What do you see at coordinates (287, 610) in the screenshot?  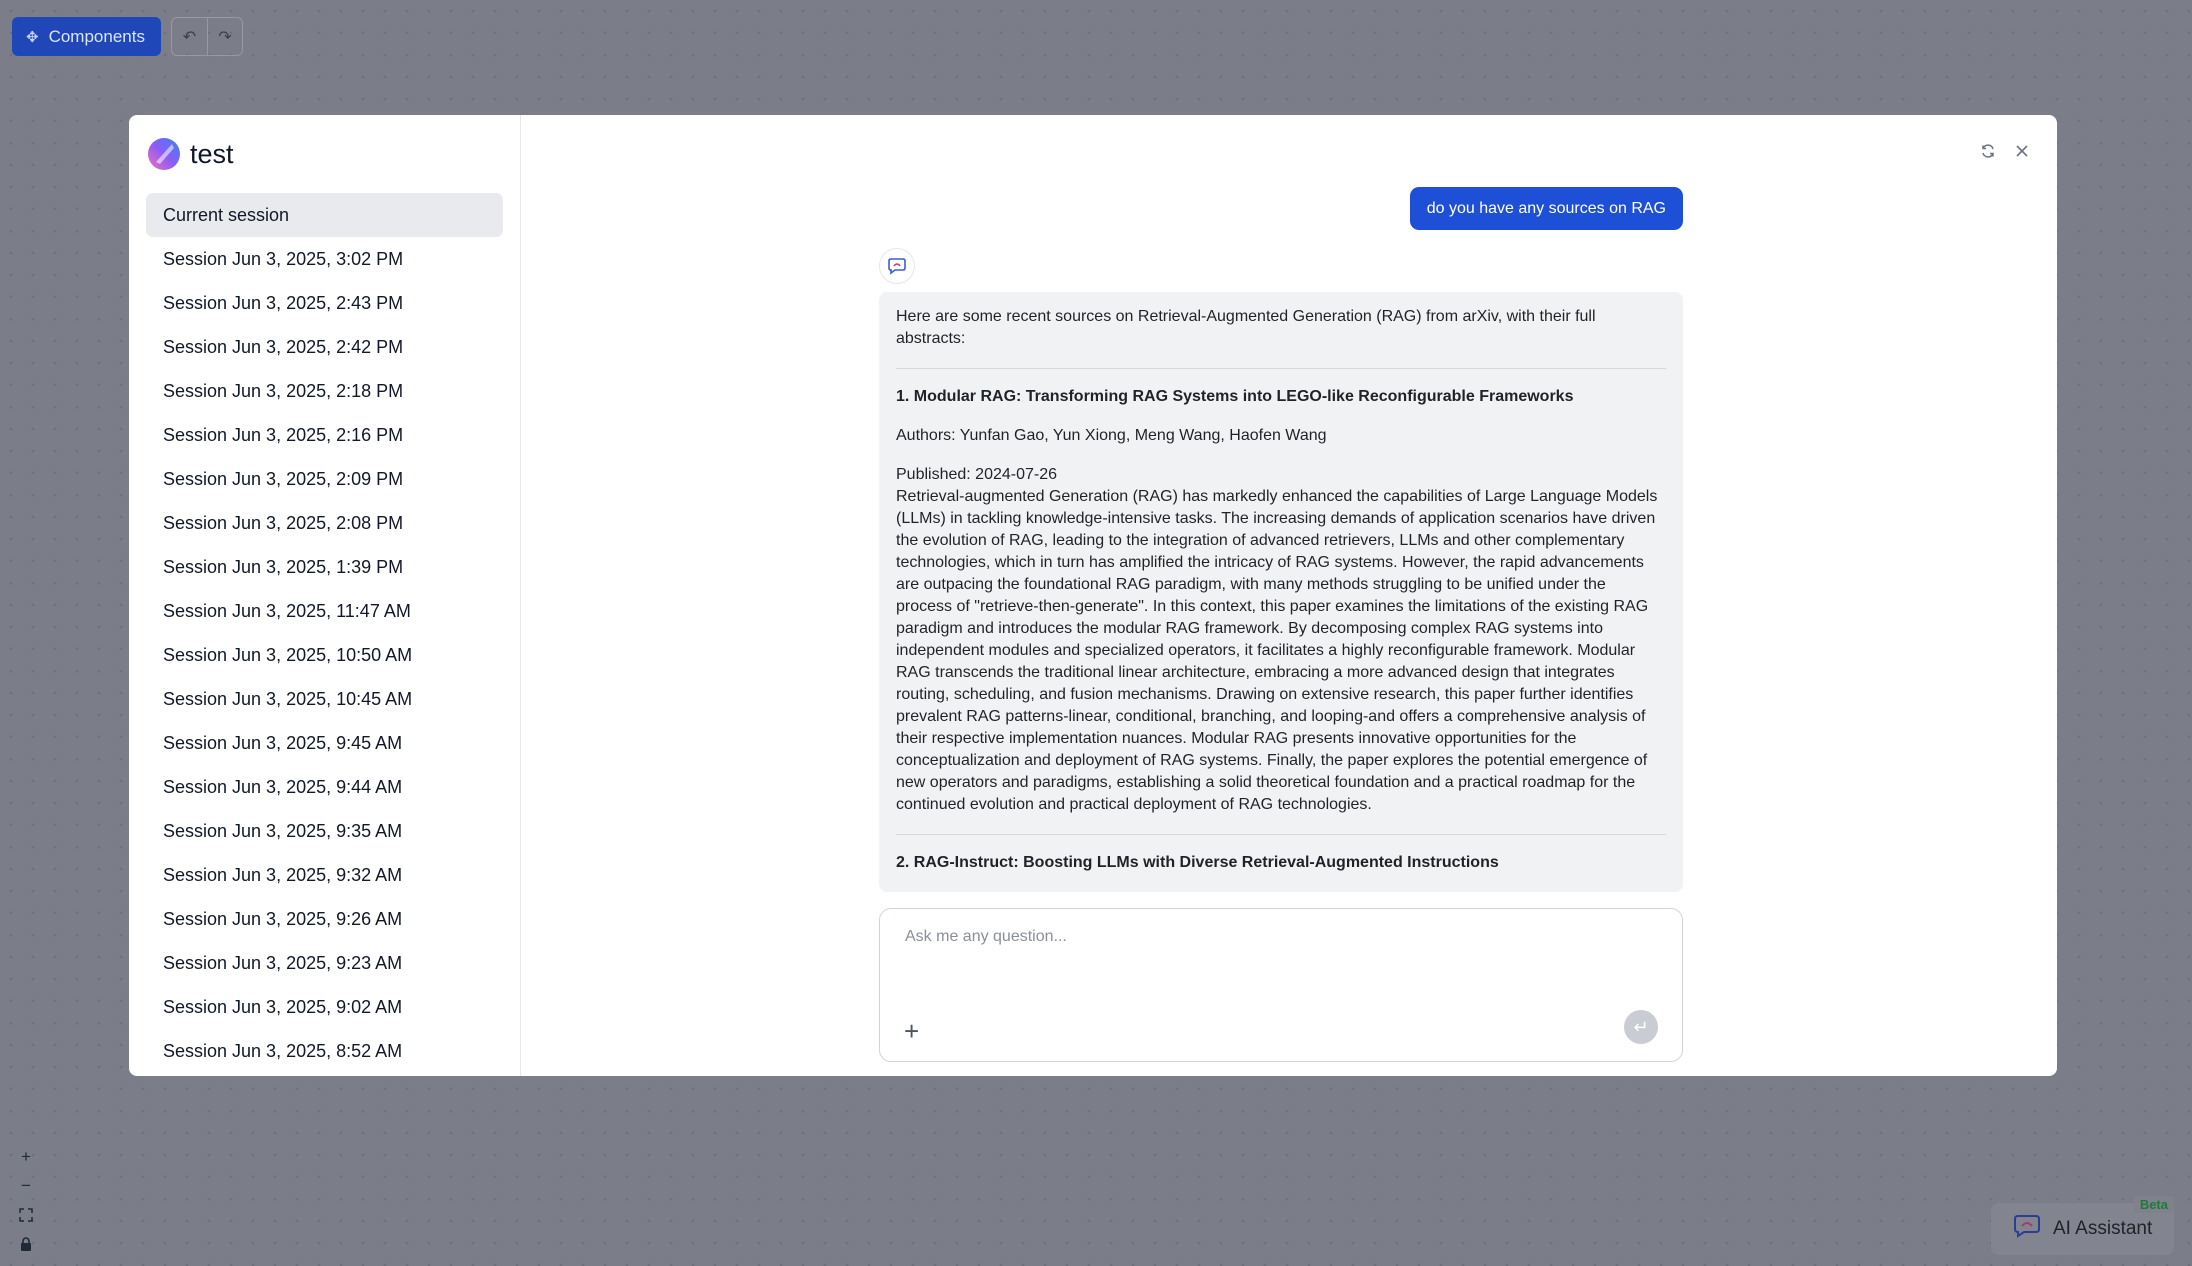 I see `session-label: Session Jun 3, 2025, 11:47 AM` at bounding box center [287, 610].